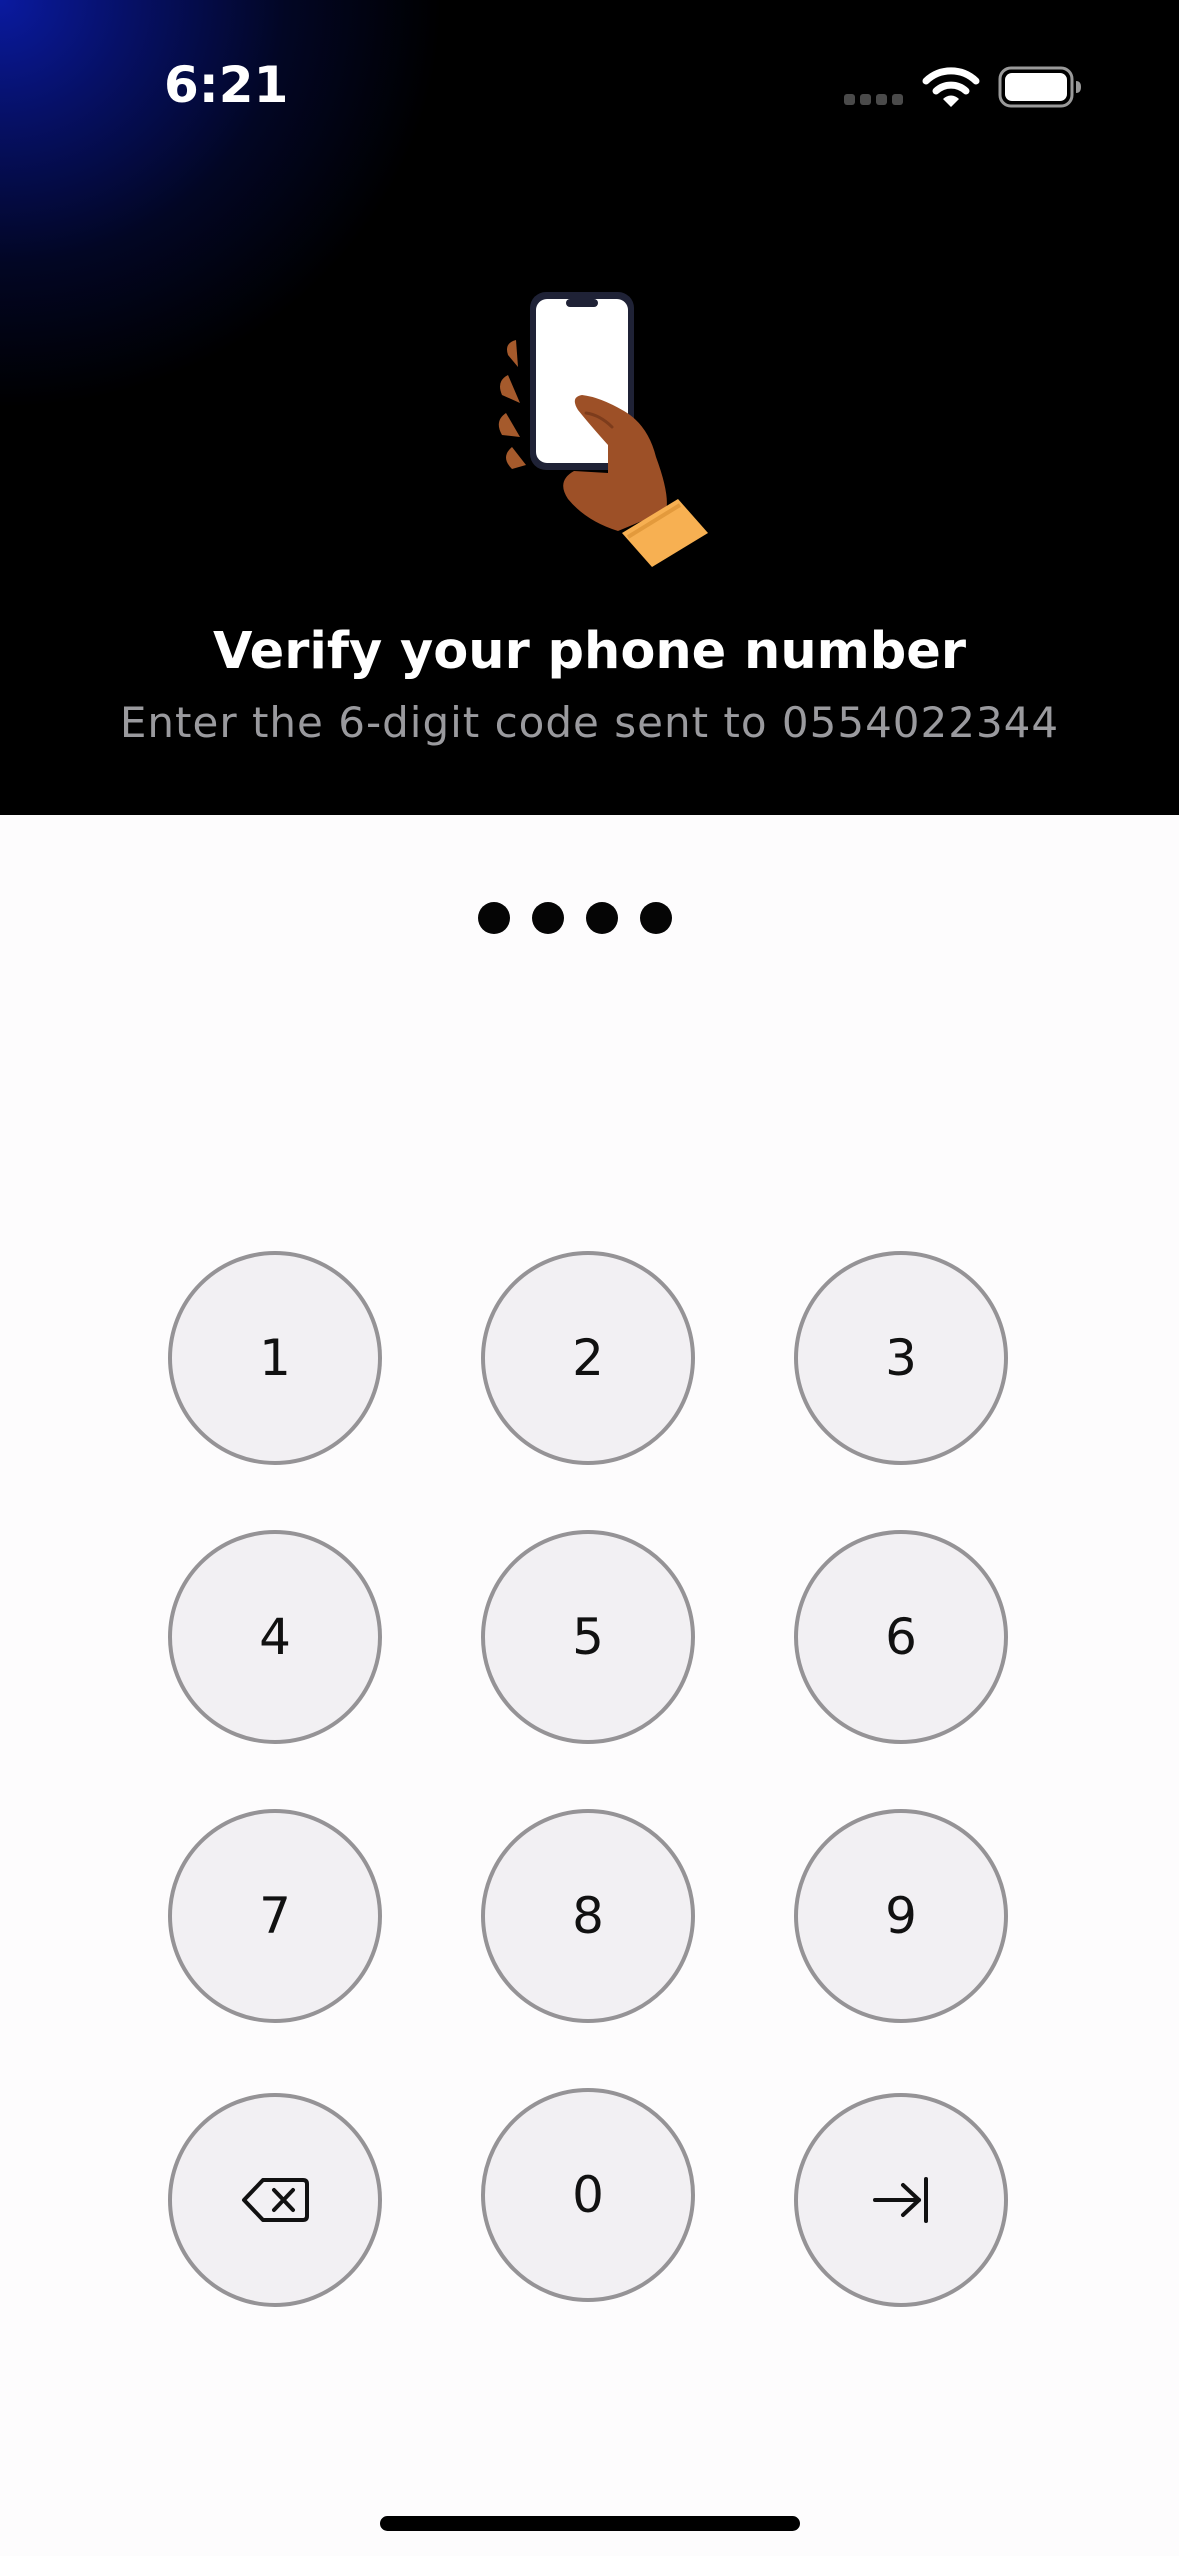  I want to click on keypad-key-2: 2, so click(588, 1358).